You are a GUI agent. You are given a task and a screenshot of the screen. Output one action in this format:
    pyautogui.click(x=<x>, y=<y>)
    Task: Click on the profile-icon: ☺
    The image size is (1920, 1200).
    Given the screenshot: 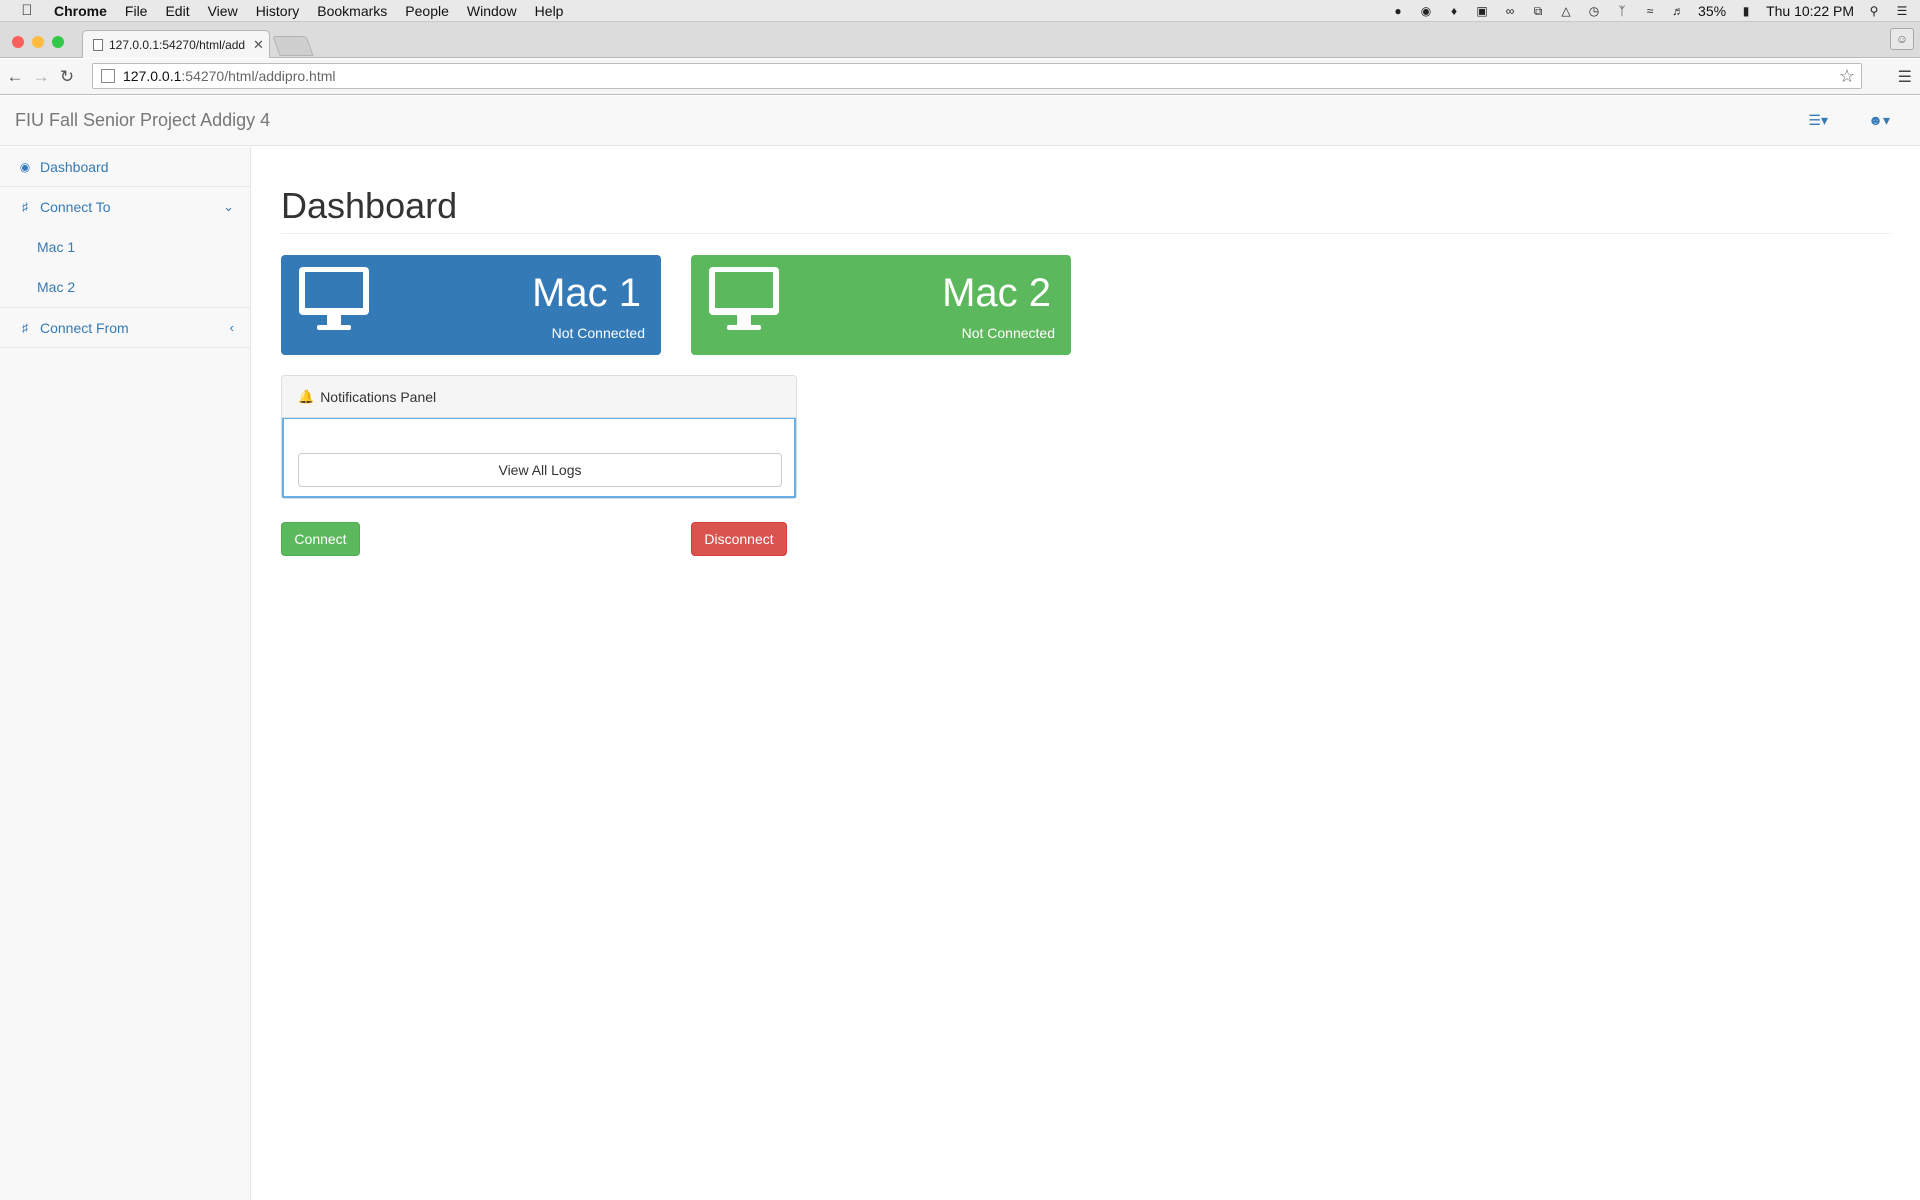 What is the action you would take?
    pyautogui.click(x=1902, y=39)
    